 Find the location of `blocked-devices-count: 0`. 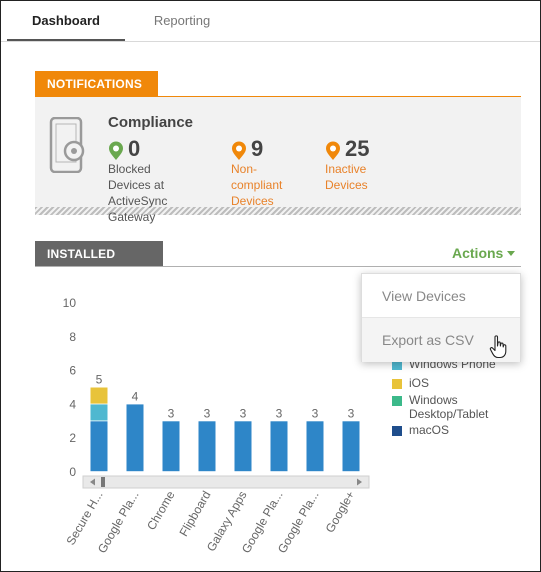

blocked-devices-count: 0 is located at coordinates (134, 148).